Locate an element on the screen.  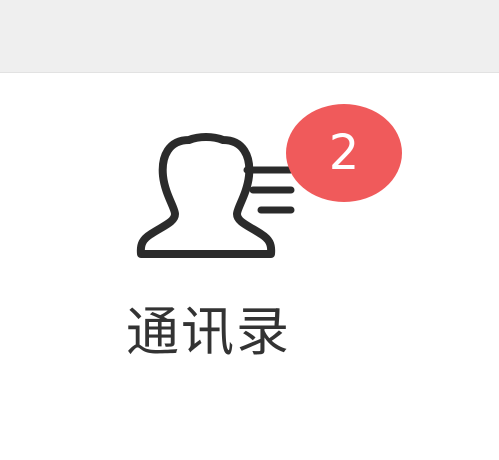
tab-label: 通讯录 is located at coordinates (208, 332).